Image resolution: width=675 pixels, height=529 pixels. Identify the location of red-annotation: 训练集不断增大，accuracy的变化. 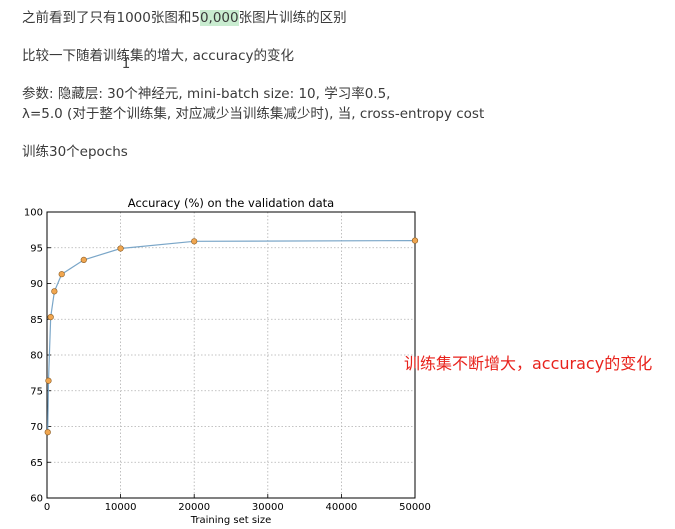
(528, 363).